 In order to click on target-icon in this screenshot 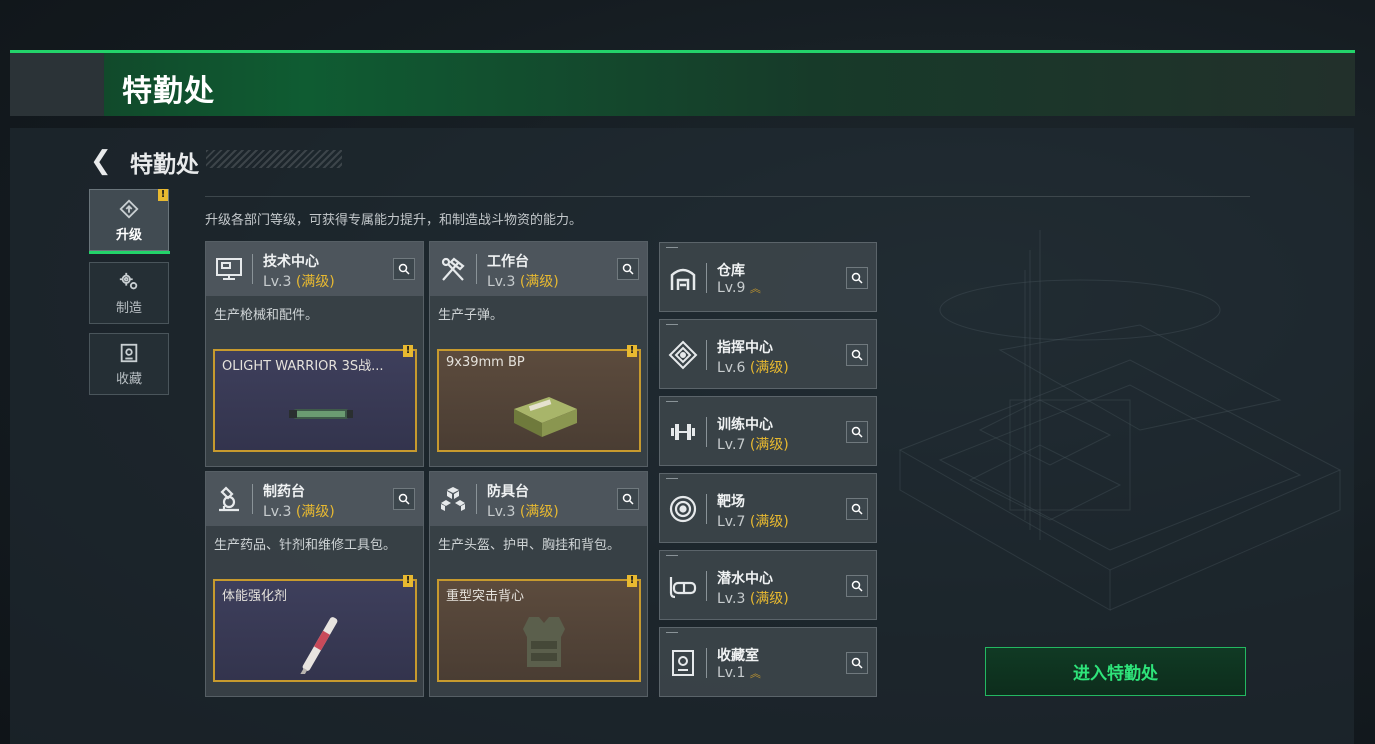, I will do `click(683, 509)`.